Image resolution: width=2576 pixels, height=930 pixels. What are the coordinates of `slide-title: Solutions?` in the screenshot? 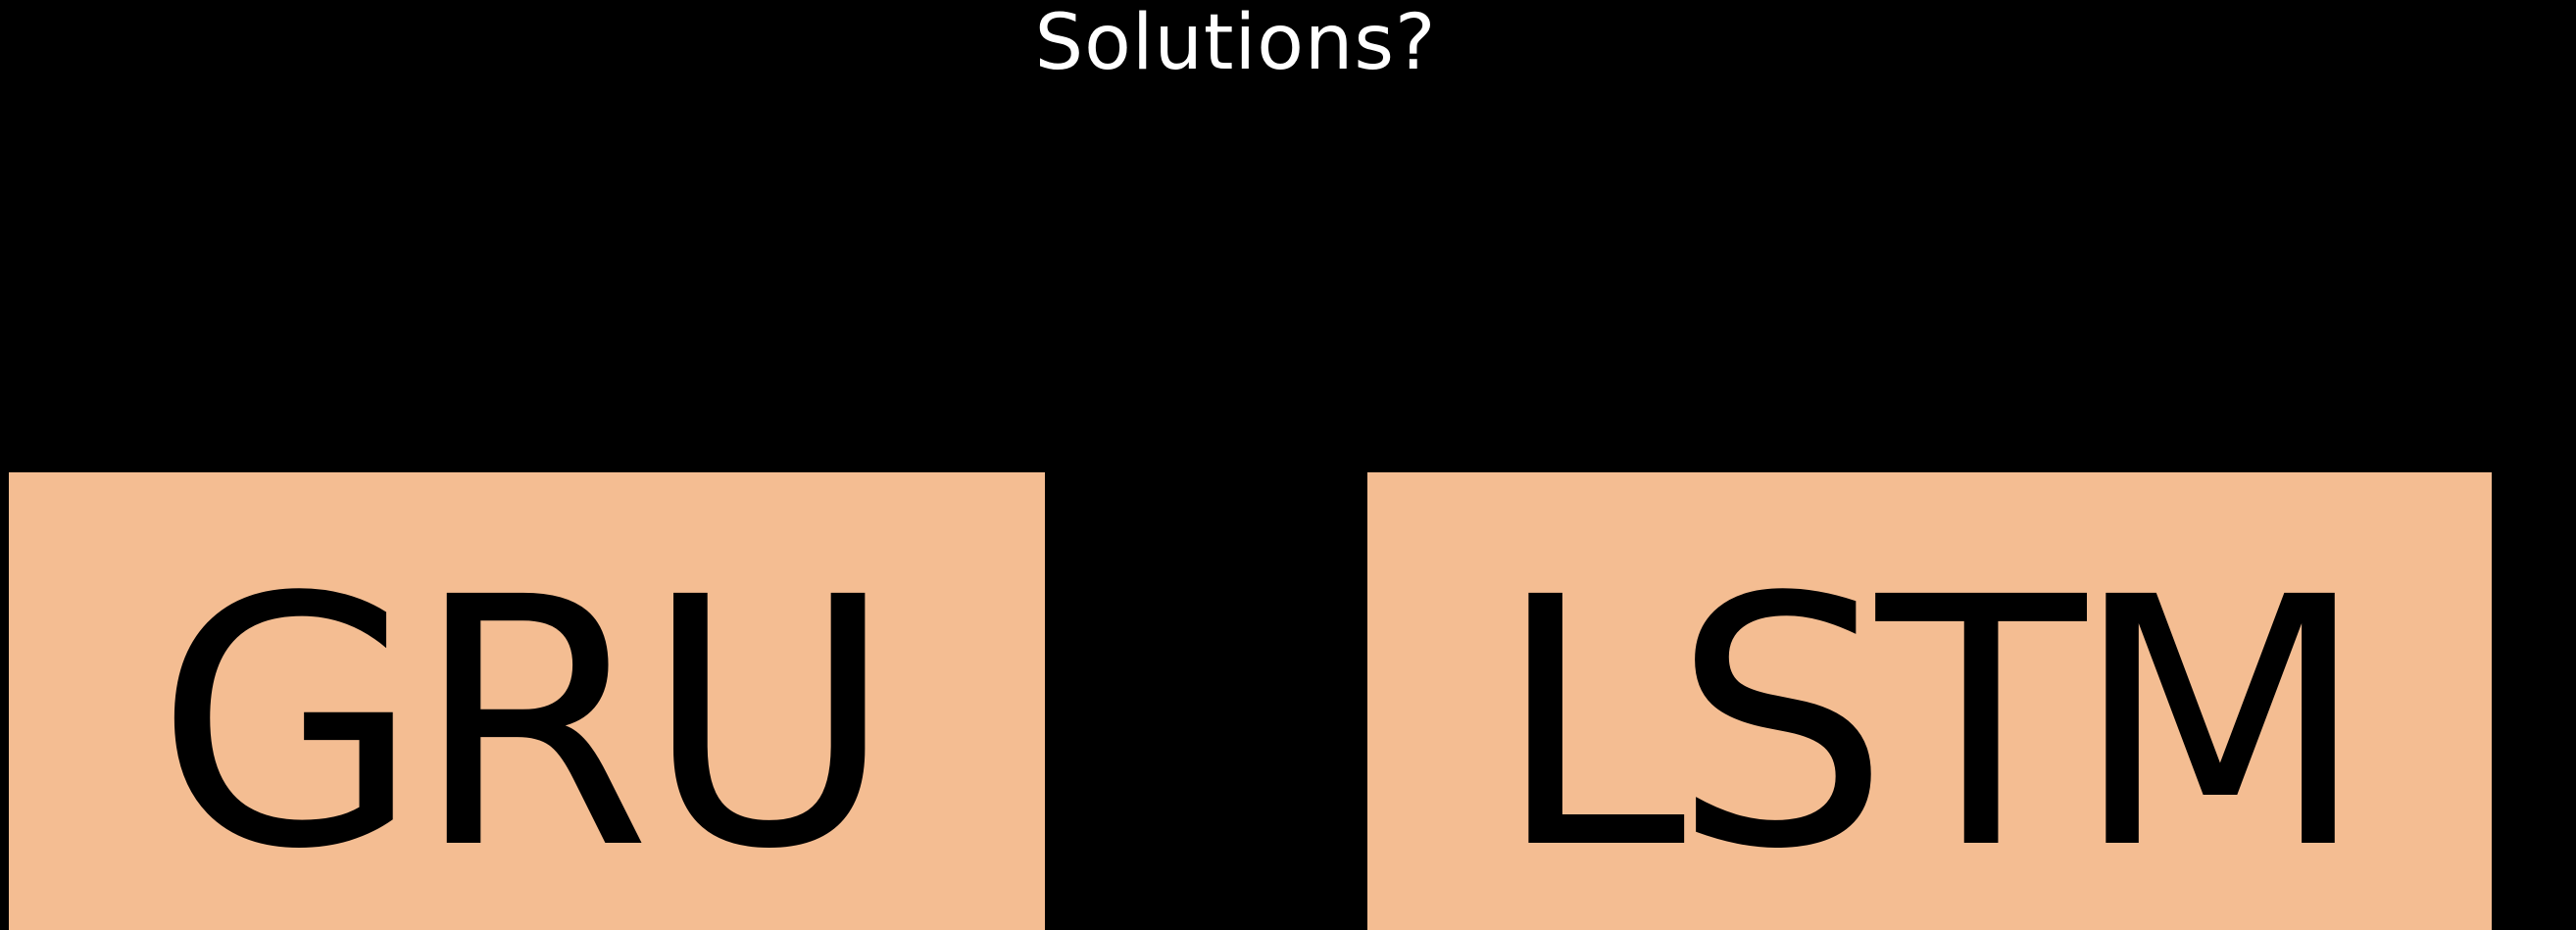 It's located at (1235, 43).